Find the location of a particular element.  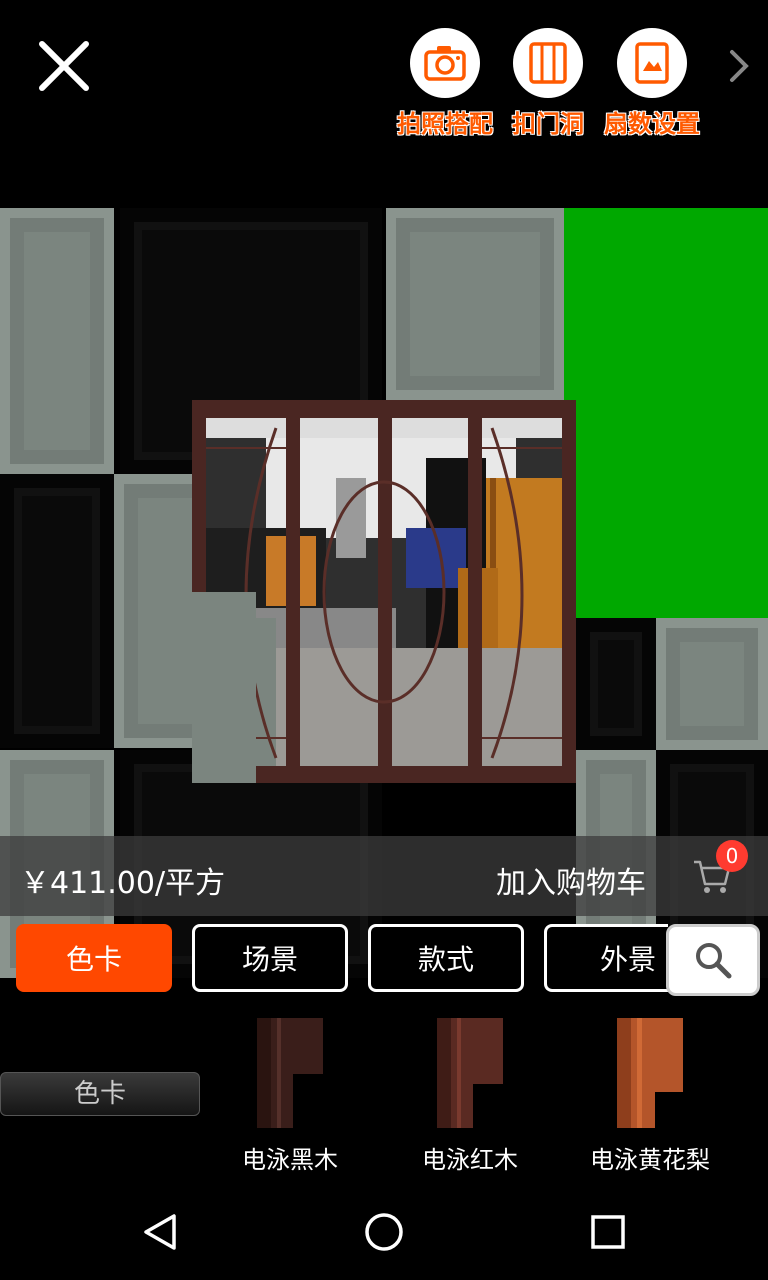

recent-square-icon is located at coordinates (608, 1232).